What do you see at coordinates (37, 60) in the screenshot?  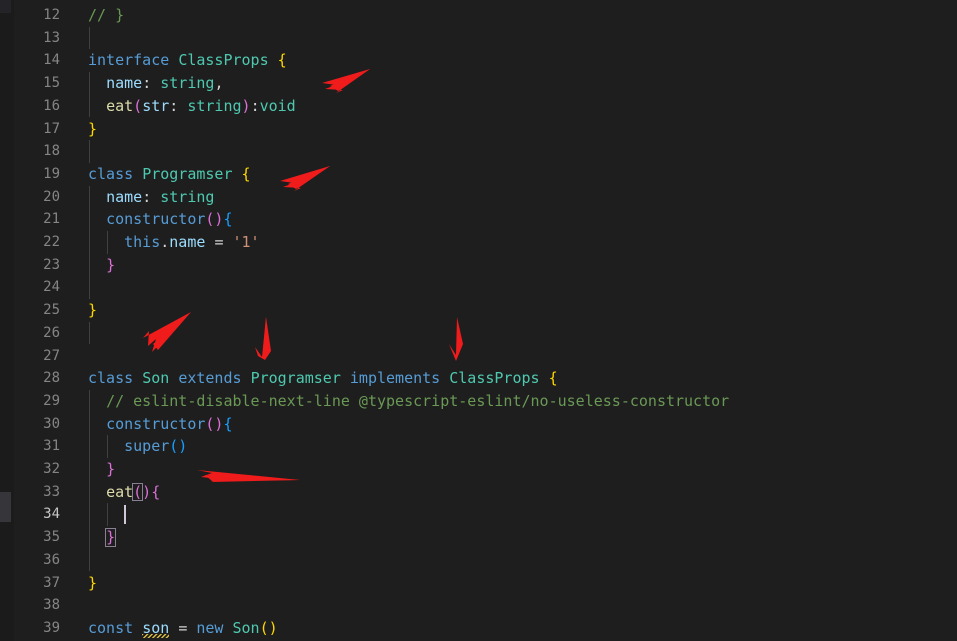 I see `line-number-14: 14` at bounding box center [37, 60].